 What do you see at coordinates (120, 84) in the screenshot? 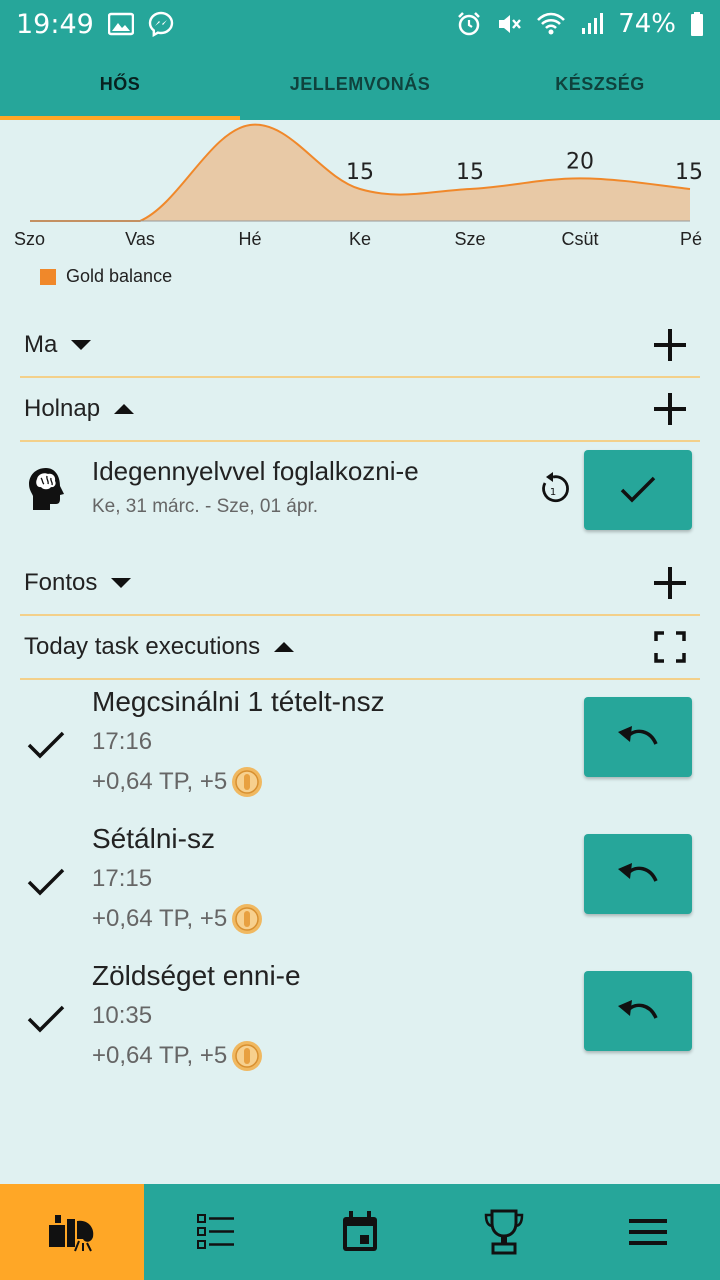
I see `tab-hero: HŐS` at bounding box center [120, 84].